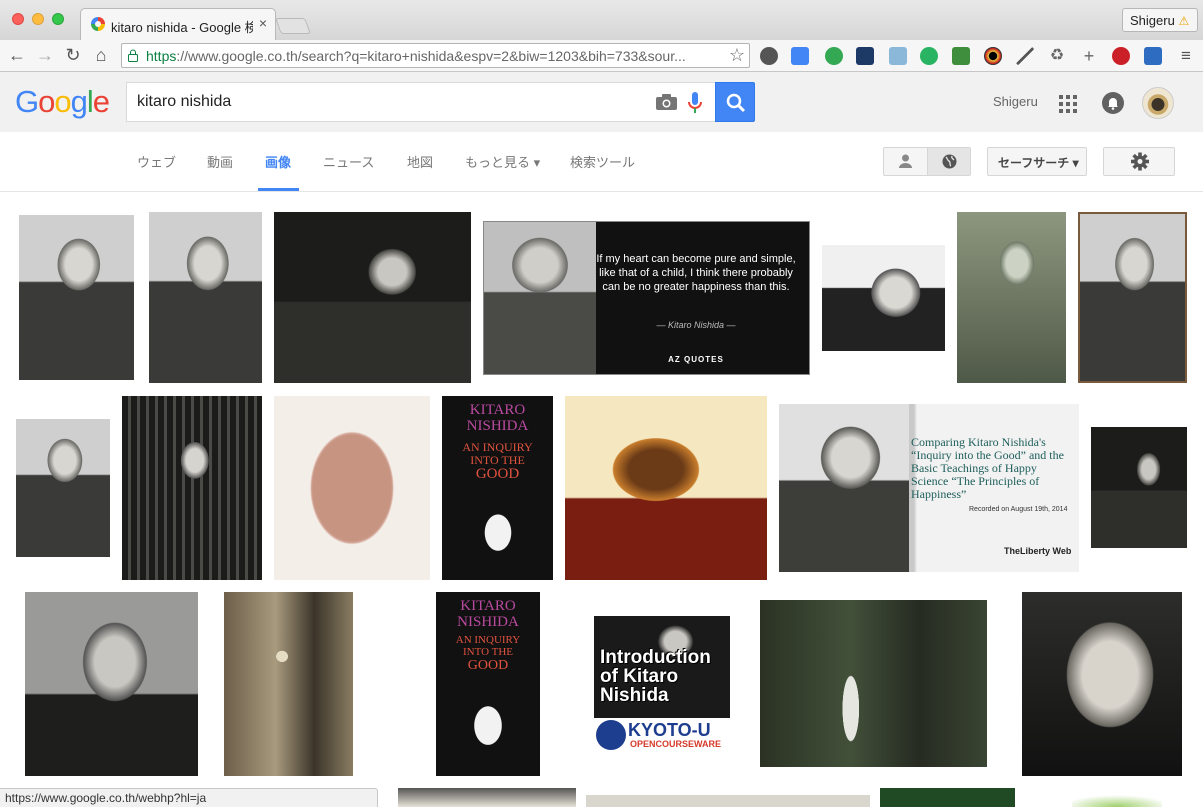 The width and height of the screenshot is (1203, 807). Describe the element at coordinates (1025, 56) in the screenshot. I see `eyedropper-extension-icon` at that location.